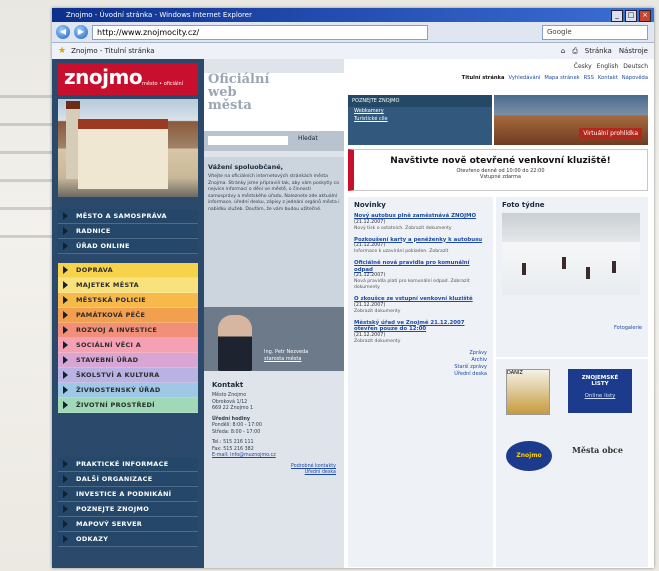 The height and width of the screenshot is (571, 659). What do you see at coordinates (608, 78) in the screenshot?
I see `contact-link: Kontakt` at bounding box center [608, 78].